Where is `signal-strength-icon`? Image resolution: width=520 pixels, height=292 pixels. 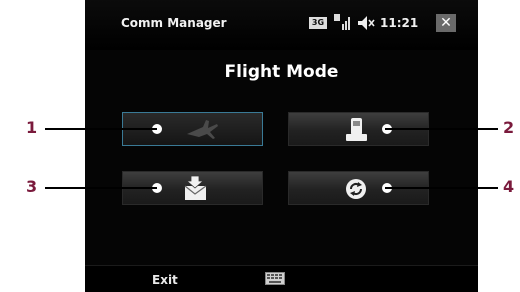
signal-strength-icon is located at coordinates (342, 22).